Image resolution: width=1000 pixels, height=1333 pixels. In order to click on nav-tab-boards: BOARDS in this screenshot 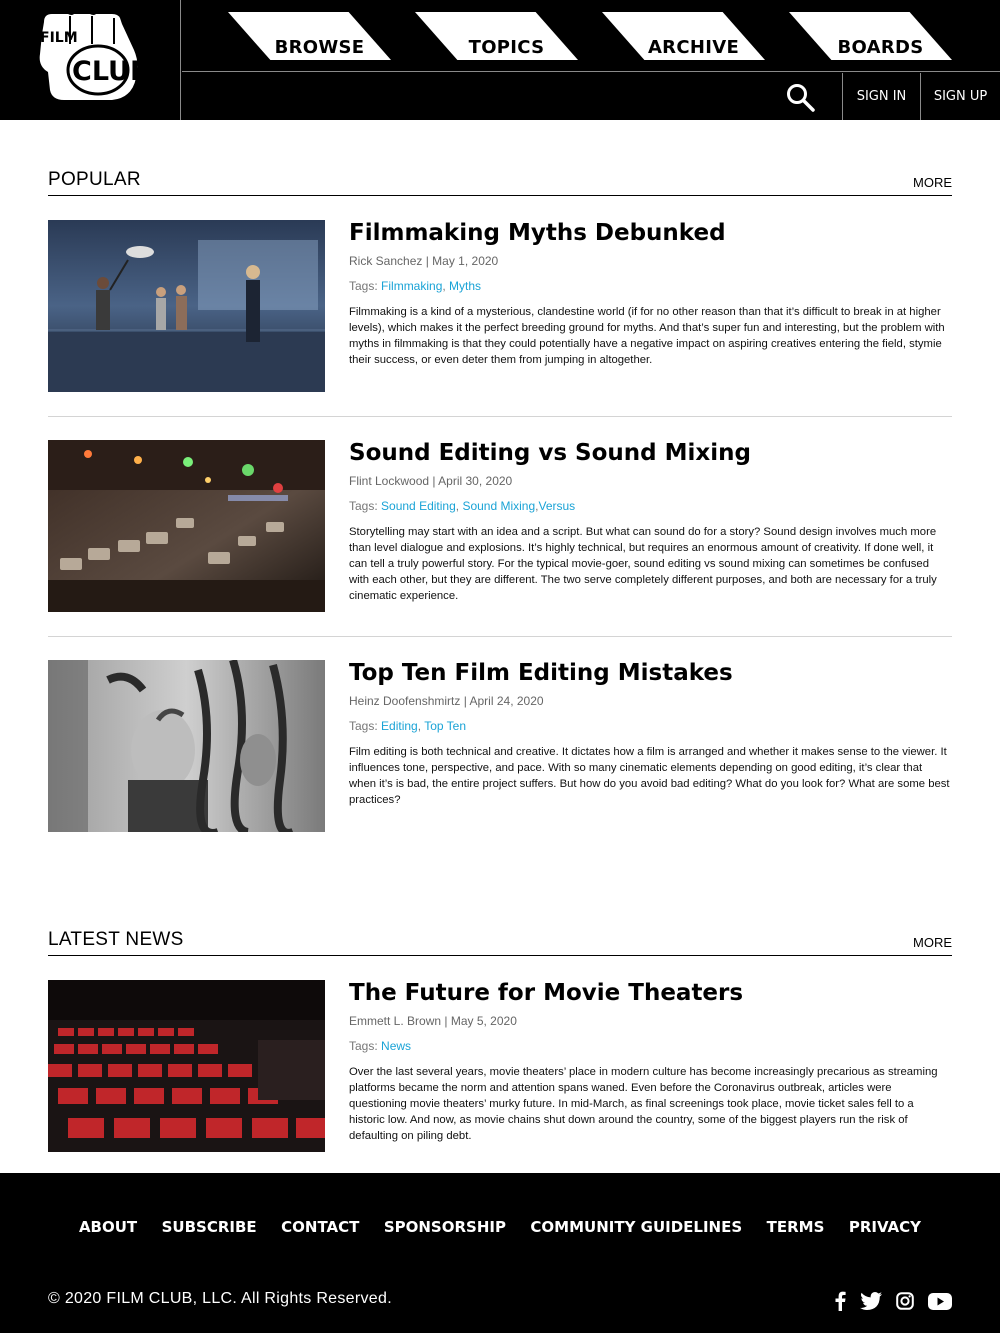, I will do `click(870, 36)`.